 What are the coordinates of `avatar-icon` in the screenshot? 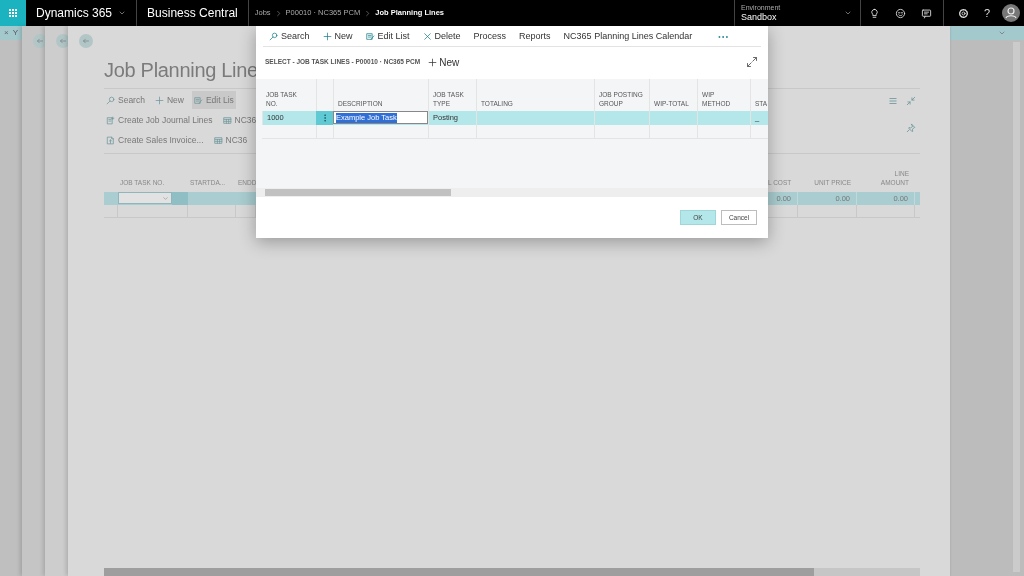 It's located at (1011, 13).